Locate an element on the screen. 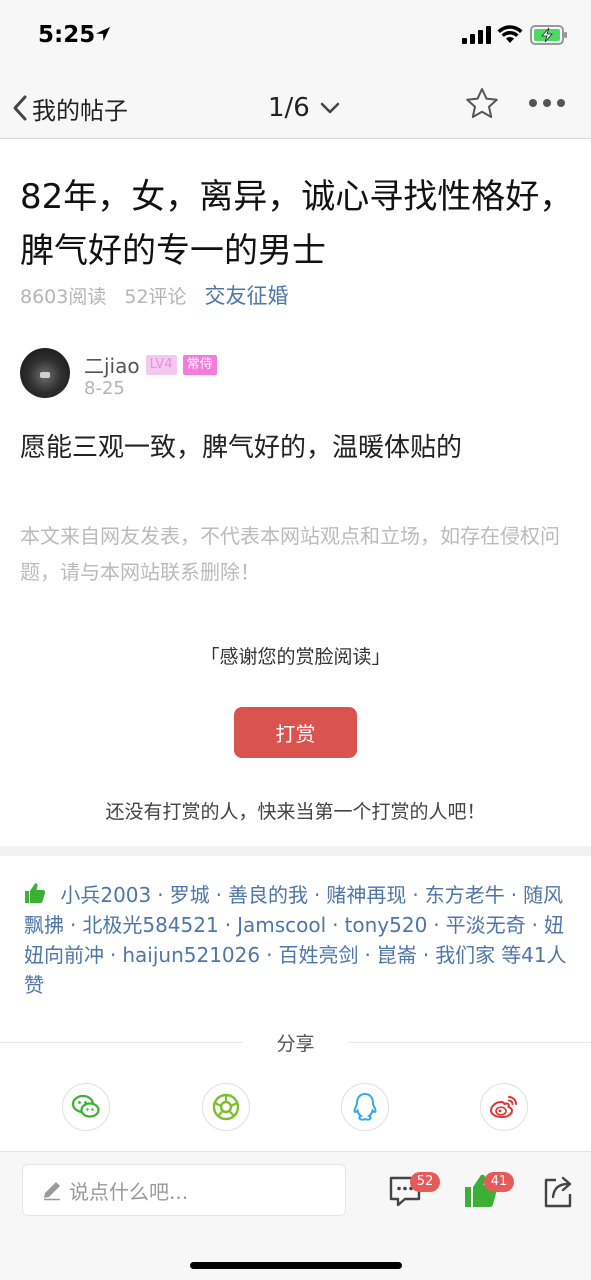 Image resolution: width=591 pixels, height=1280 pixels. like-user: tony520 is located at coordinates (386, 925).